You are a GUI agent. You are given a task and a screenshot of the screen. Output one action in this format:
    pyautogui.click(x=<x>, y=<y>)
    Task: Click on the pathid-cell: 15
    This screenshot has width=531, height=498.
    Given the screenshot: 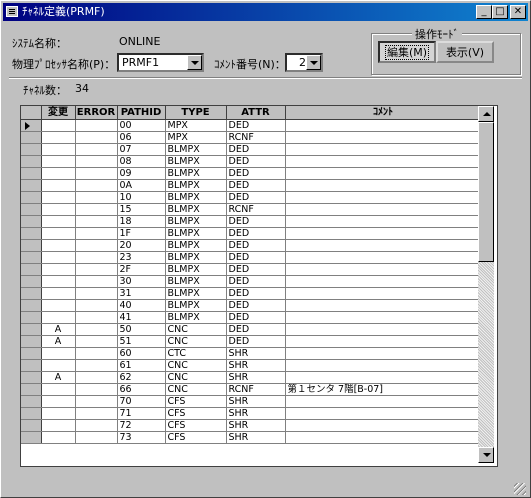 What is the action you would take?
    pyautogui.click(x=141, y=209)
    